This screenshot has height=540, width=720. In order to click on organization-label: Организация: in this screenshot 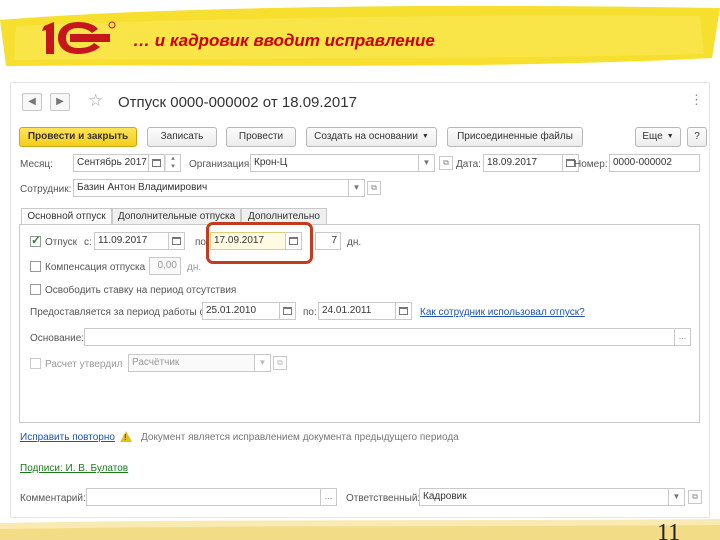, I will do `click(221, 164)`.